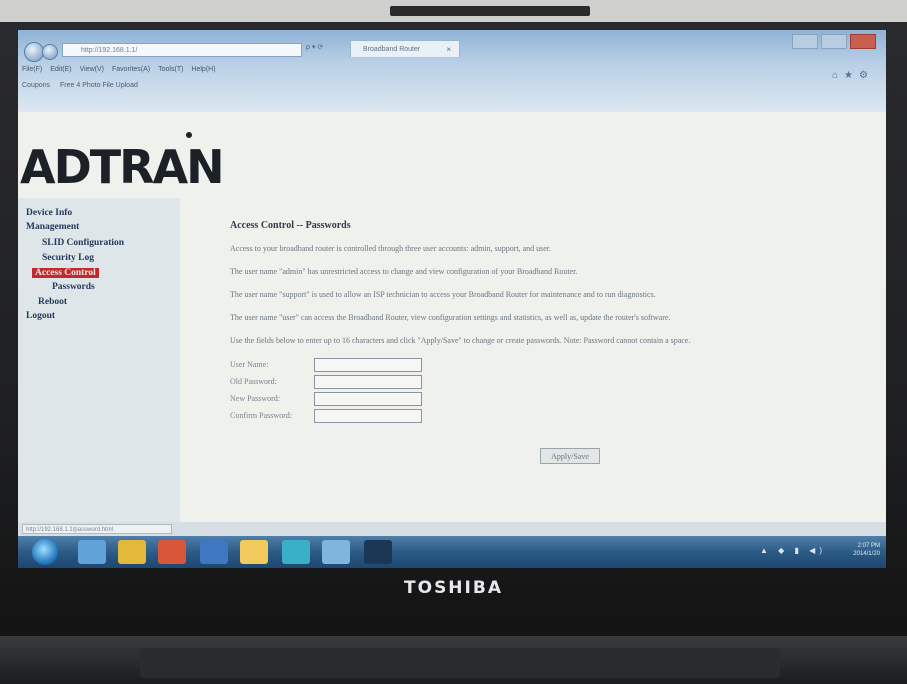  Describe the element at coordinates (97, 529) in the screenshot. I see `status-url: http://192.168.1.1/password.html` at that location.